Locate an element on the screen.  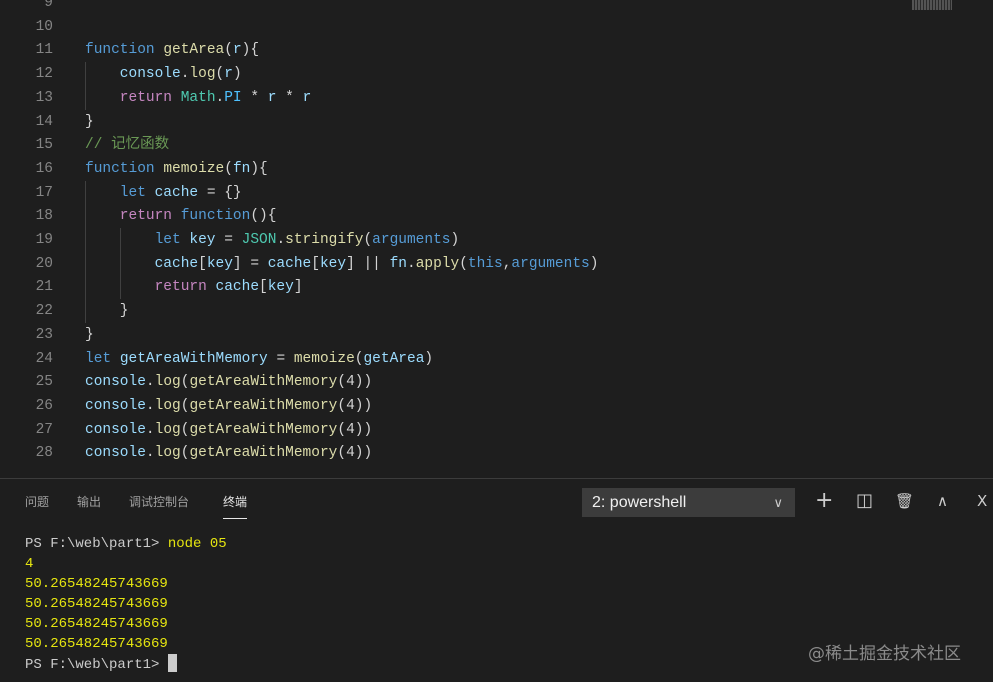
code-line: 28 console.log(getAreaWithMemory(4)) is located at coordinates (450, 453).